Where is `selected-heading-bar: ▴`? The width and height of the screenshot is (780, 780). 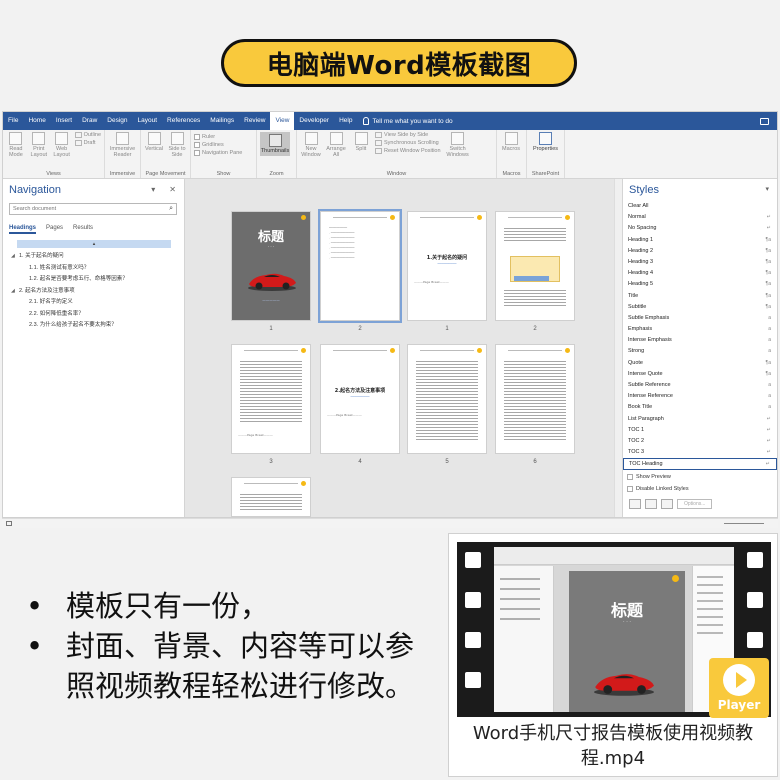
selected-heading-bar: ▴ is located at coordinates (94, 244).